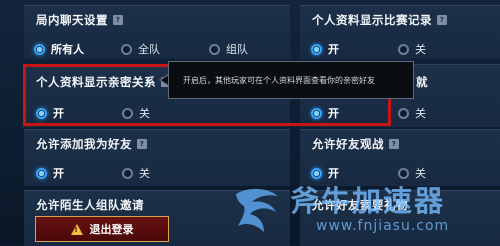 The image size is (500, 246). What do you see at coordinates (368, 201) in the screenshot?
I see `watermark-brand: 斧牛加速器` at bounding box center [368, 201].